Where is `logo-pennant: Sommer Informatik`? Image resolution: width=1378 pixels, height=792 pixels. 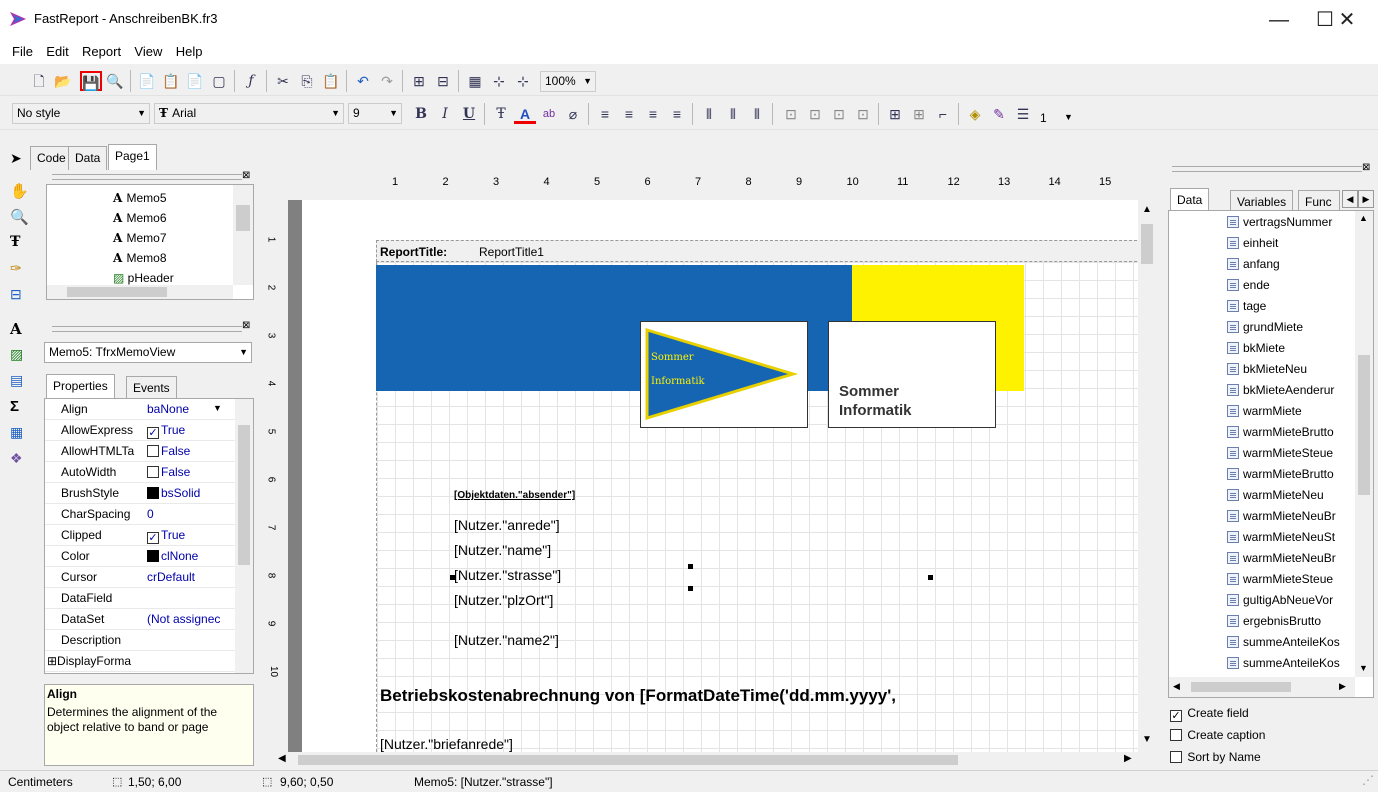
logo-pennant: Sommer Informatik is located at coordinates (724, 374).